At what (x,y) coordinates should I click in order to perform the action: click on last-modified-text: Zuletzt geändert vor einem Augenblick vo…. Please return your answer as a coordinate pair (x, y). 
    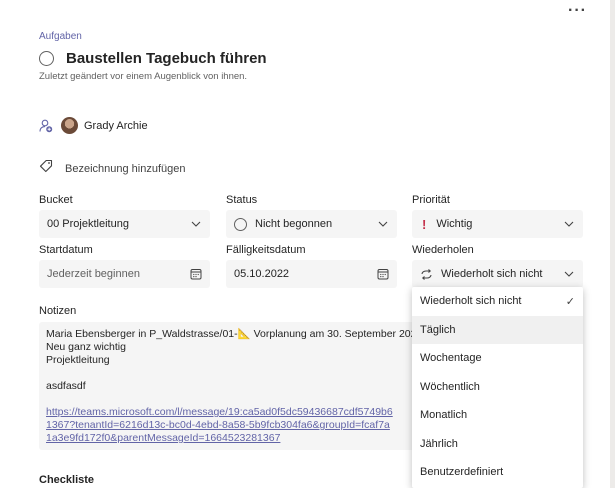
    Looking at the image, I should click on (143, 76).